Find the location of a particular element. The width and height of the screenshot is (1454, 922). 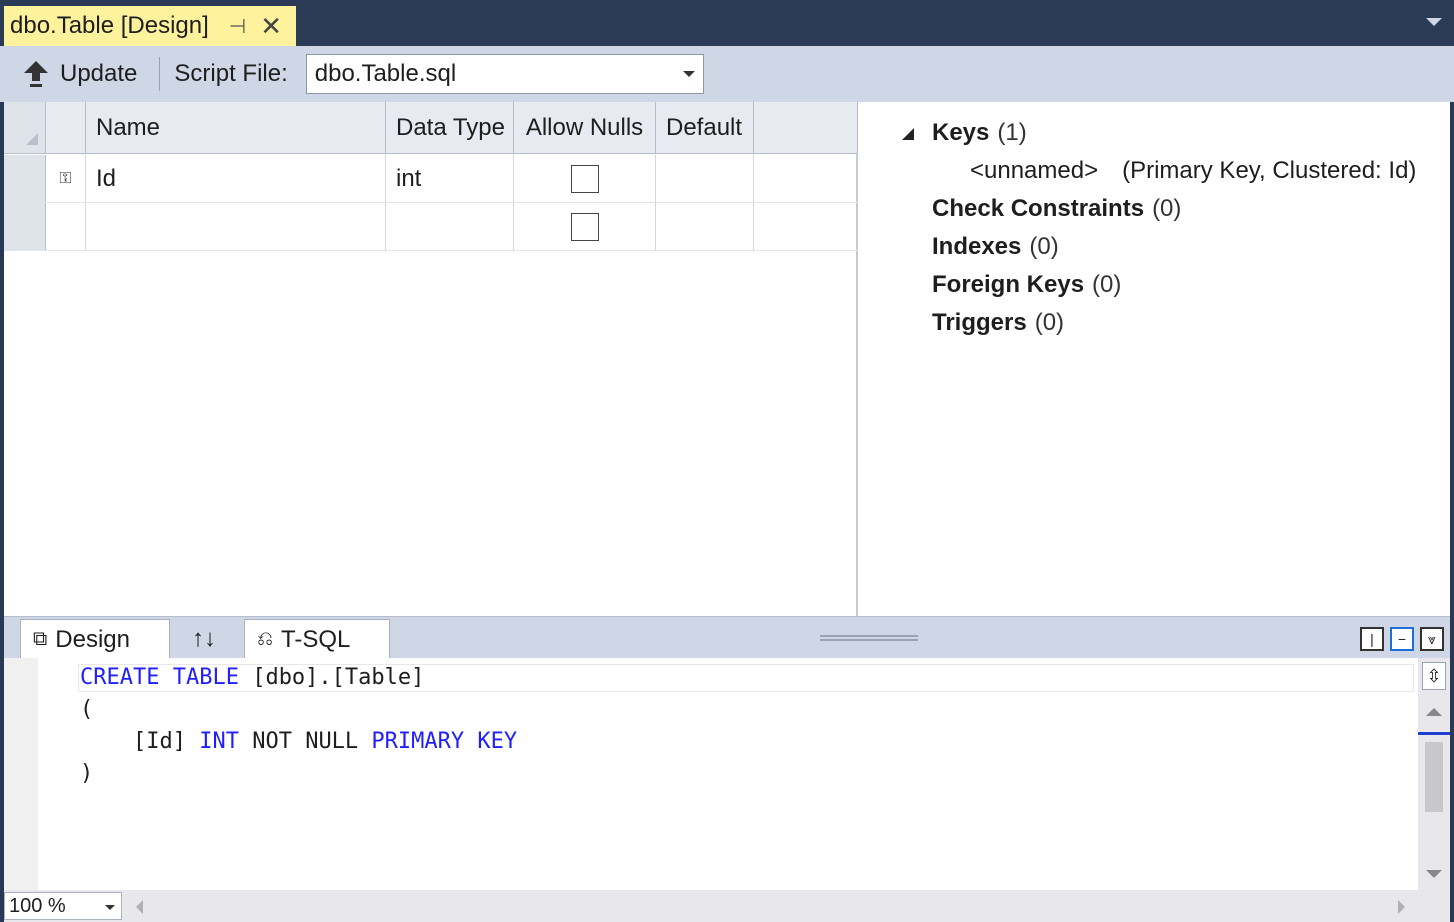

horizontal-split-icon: − is located at coordinates (1402, 639).